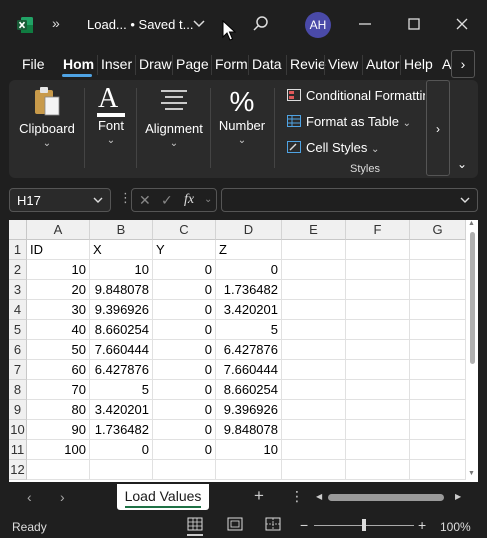  I want to click on tab-help: Help, so click(418, 64).